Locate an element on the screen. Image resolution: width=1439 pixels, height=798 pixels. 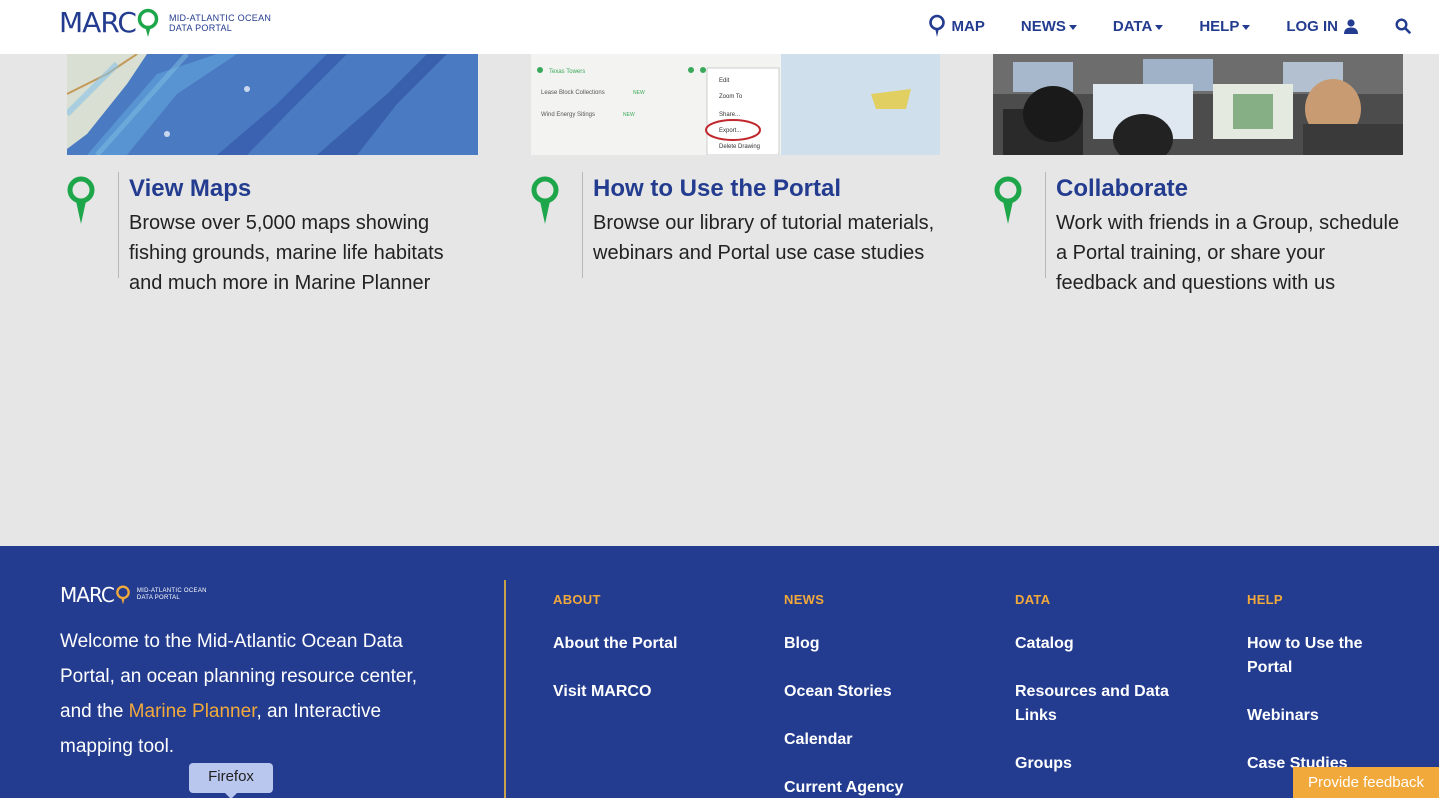
footer-link: Current Agency is located at coordinates (843, 787).